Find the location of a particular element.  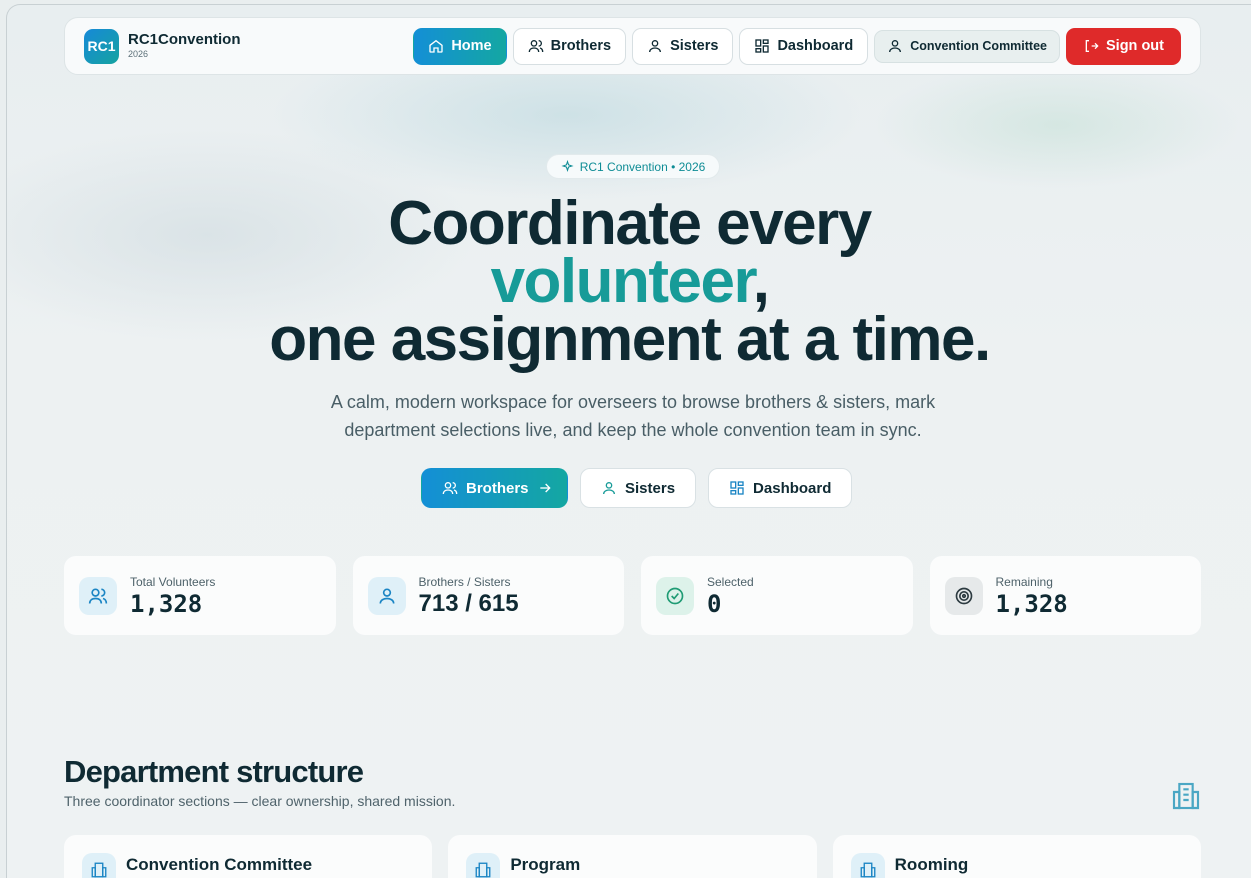

cta-sisters-button: Sisters is located at coordinates (638, 488).